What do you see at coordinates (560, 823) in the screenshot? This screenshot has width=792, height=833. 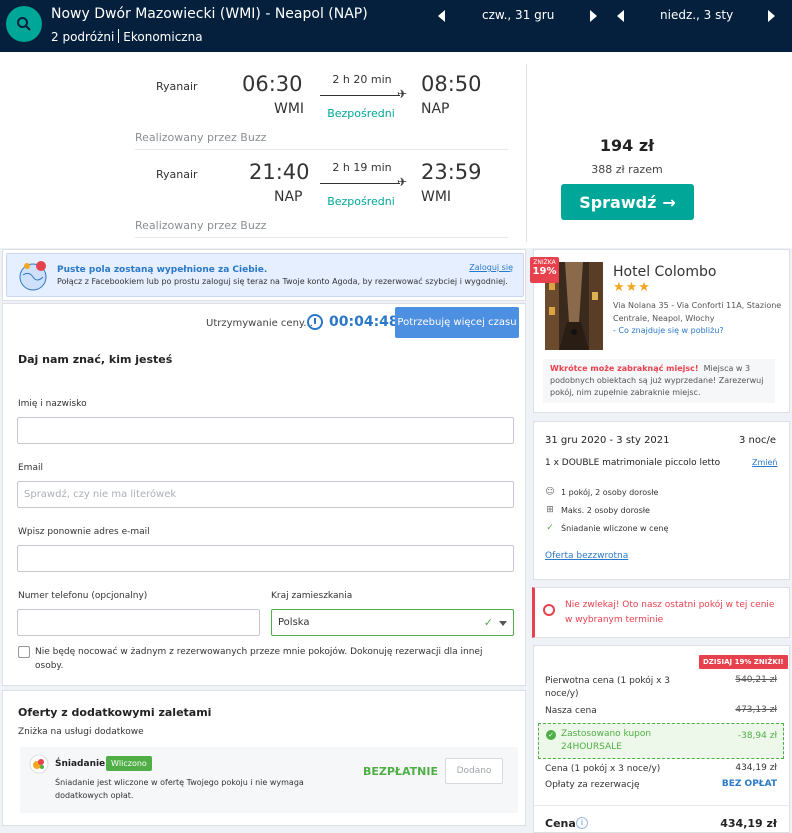 I see `total-price-label: Cena` at bounding box center [560, 823].